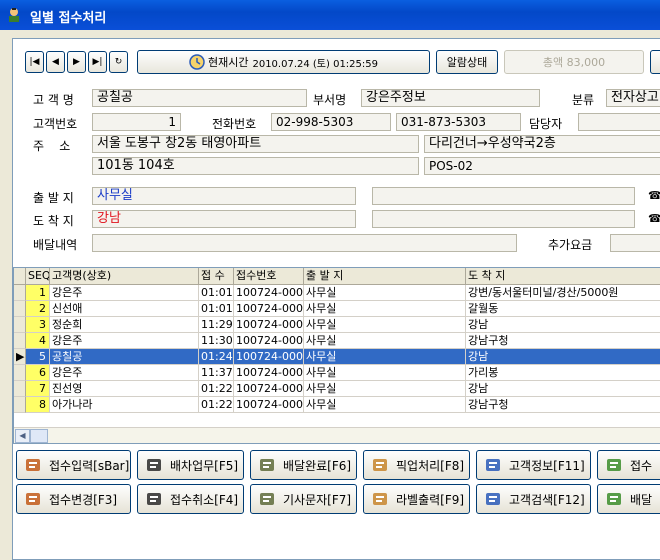 This screenshot has height=560, width=660. What do you see at coordinates (628, 499) in the screenshot?
I see `delivery-button: 배달` at bounding box center [628, 499].